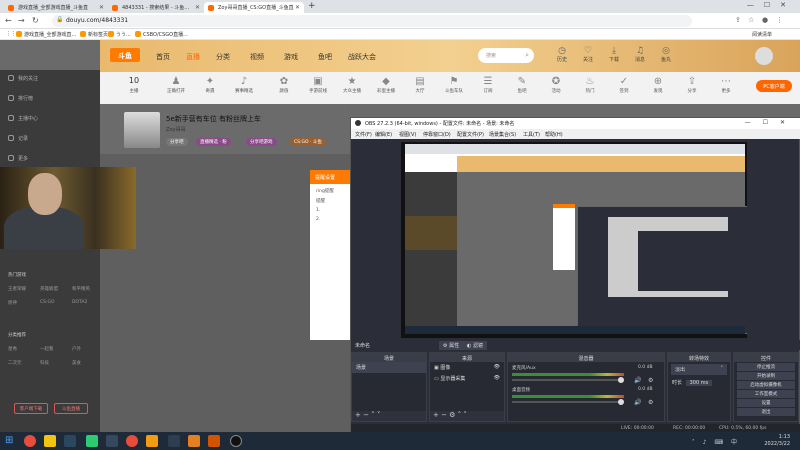 The height and width of the screenshot is (450, 800). What do you see at coordinates (716, 441) in the screenshot?
I see `system-tray: ˄ ♪ ⌨ 中` at bounding box center [716, 441].